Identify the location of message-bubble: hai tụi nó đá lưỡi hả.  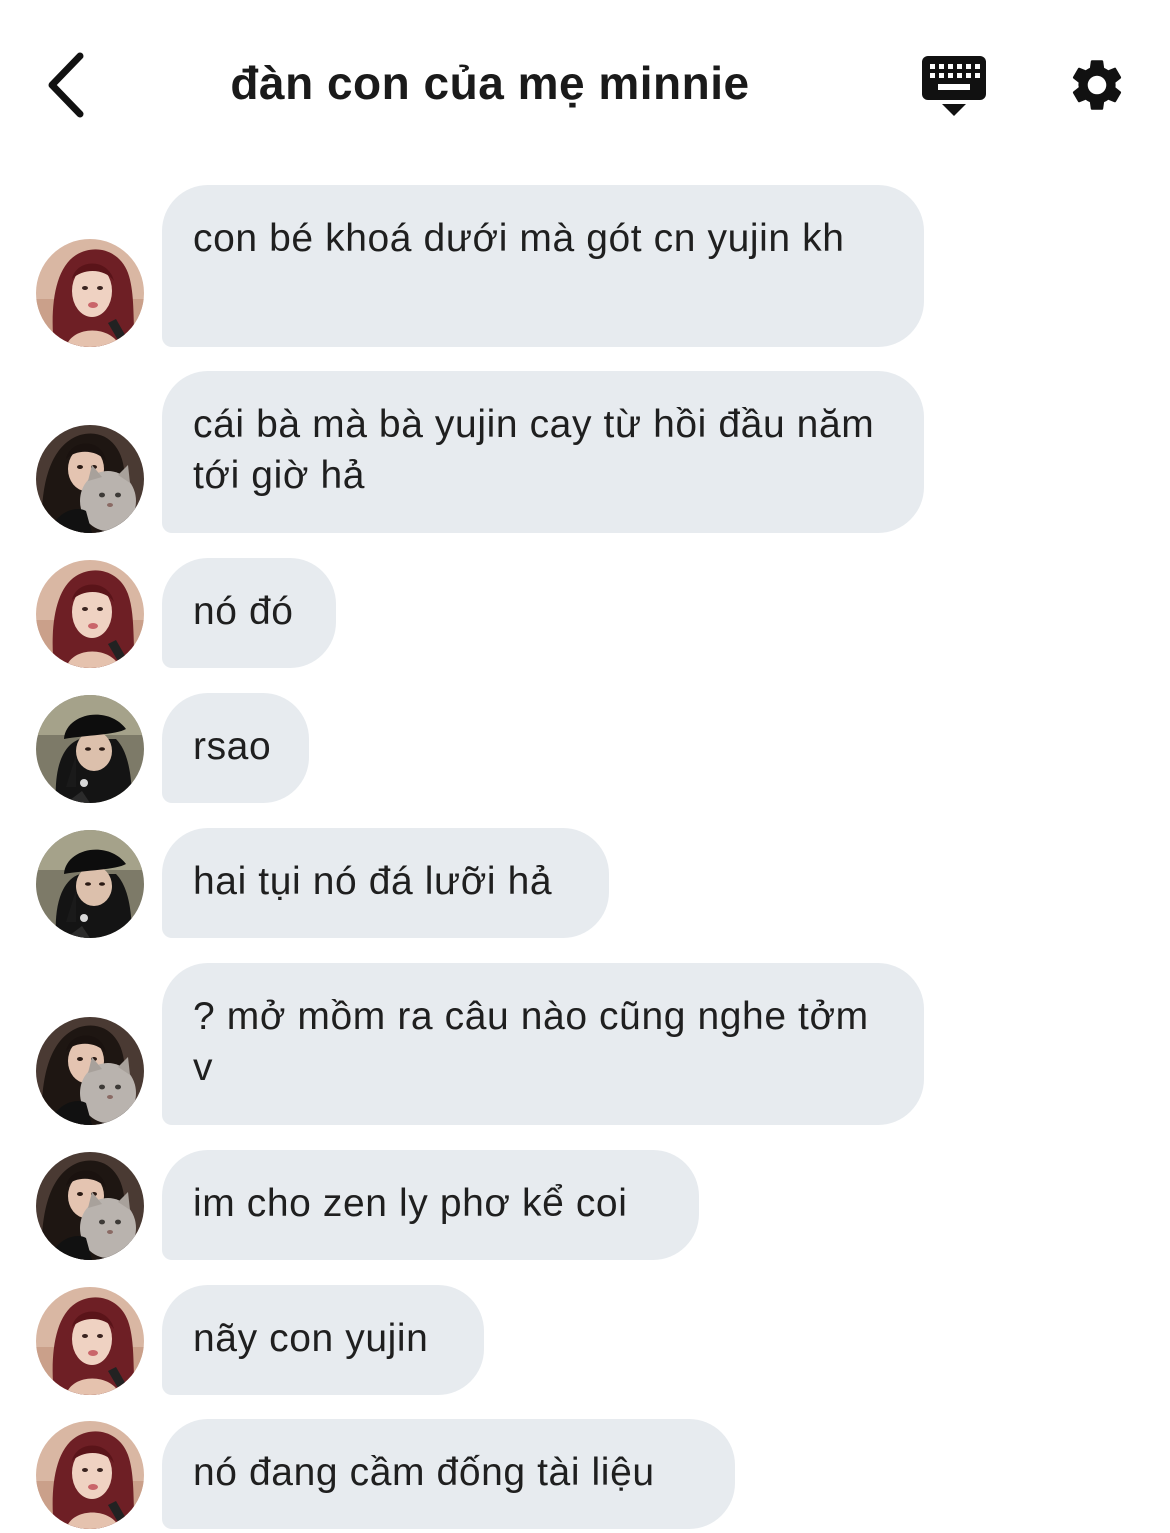
(385, 883).